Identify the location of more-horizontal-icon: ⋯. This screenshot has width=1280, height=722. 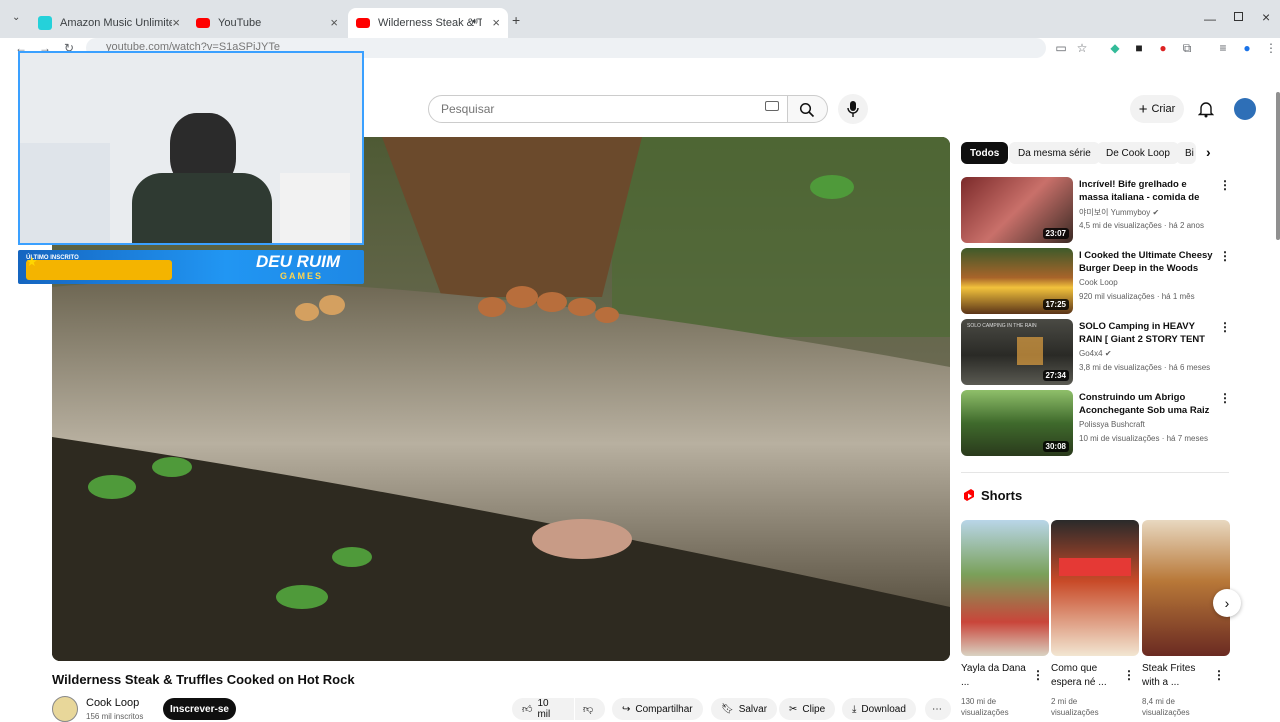
(937, 709).